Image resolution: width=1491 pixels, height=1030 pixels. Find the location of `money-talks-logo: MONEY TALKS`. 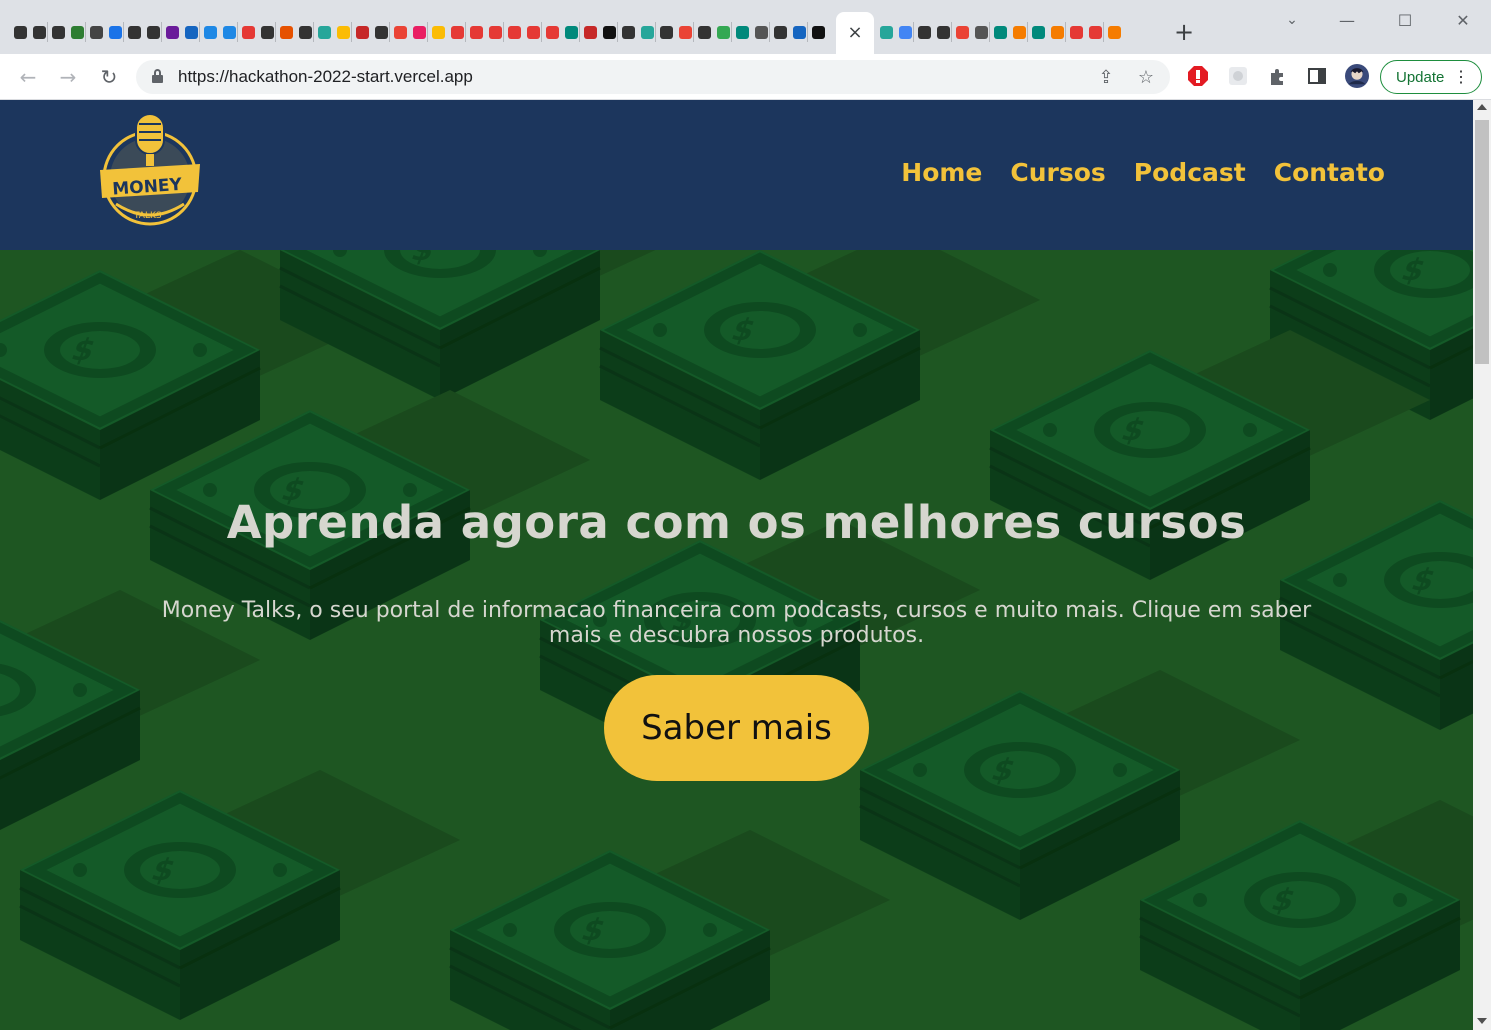

money-talks-logo: MONEY TALKS is located at coordinates (150, 170).